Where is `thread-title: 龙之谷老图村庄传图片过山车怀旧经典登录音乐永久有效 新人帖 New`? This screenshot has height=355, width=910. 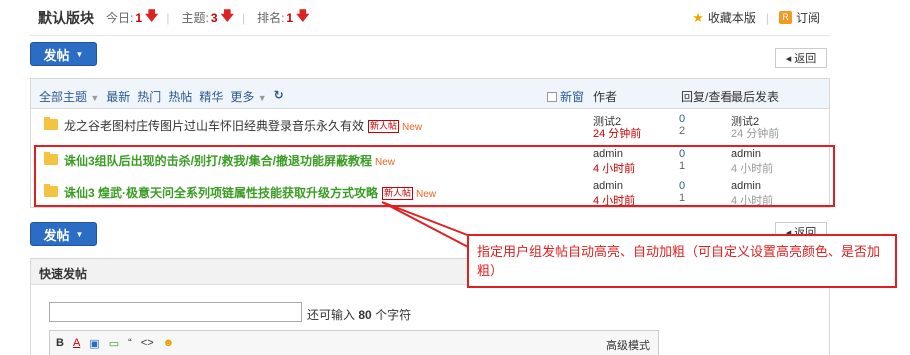
thread-title: 龙之谷老图村庄传图片过山车怀旧经典登录音乐永久有效 新人帖 New is located at coordinates (243, 125).